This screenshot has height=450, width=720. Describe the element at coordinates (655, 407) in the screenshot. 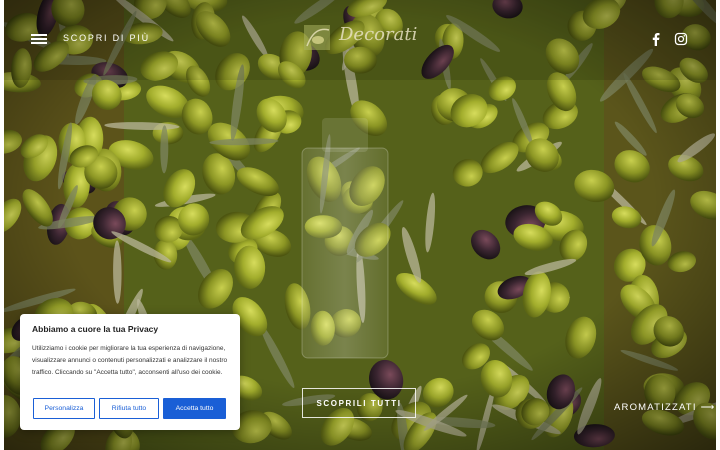

I see `aromatizzati-label: AROMATIZZATI` at that location.